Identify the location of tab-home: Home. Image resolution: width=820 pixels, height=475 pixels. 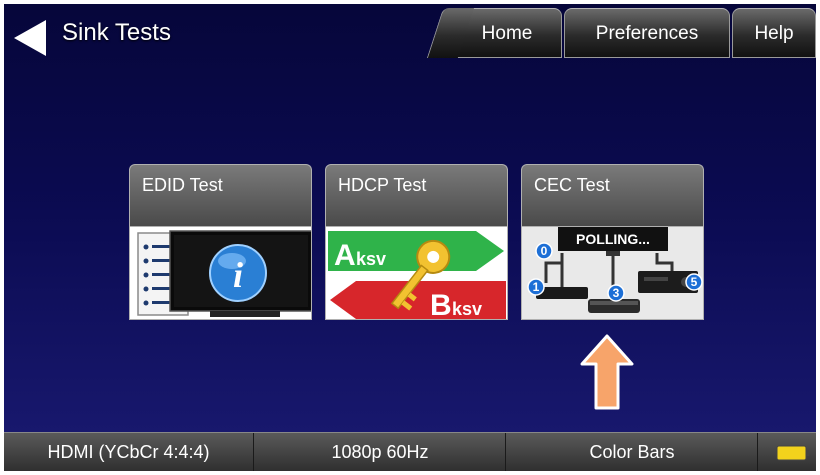
(507, 33).